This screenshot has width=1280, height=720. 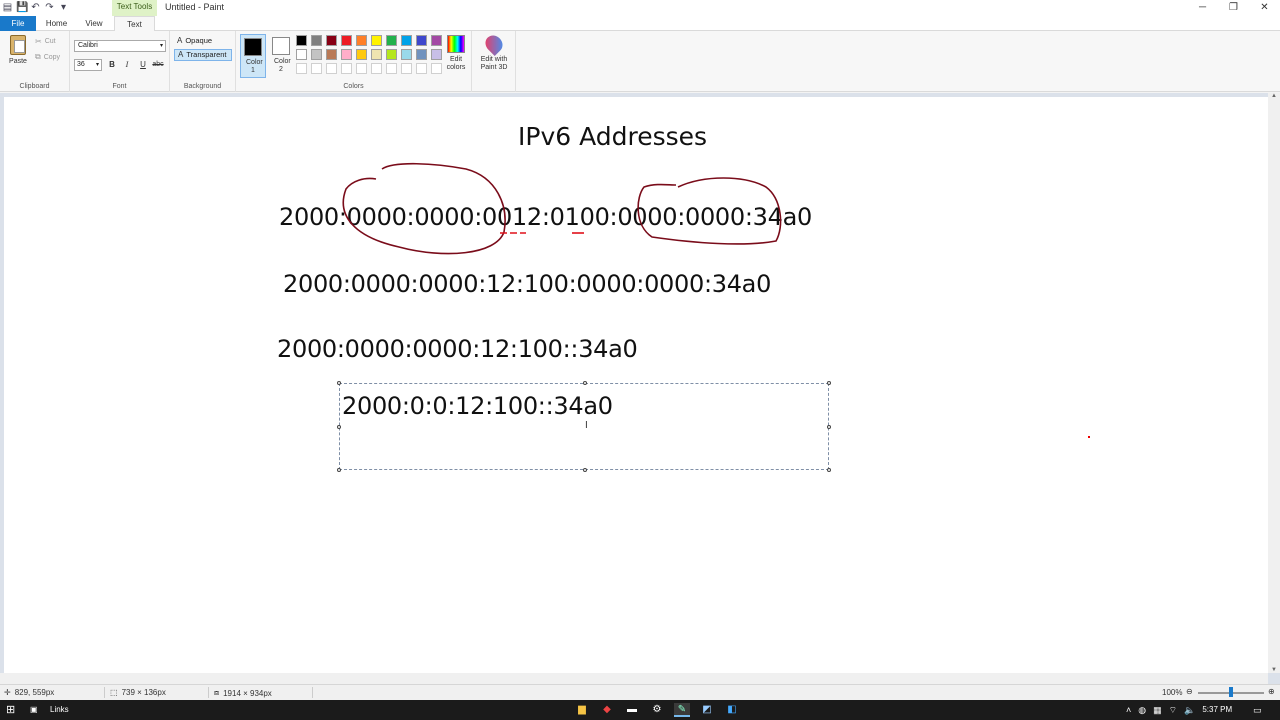 What do you see at coordinates (22, 7) in the screenshot?
I see `save-icon: 💾` at bounding box center [22, 7].